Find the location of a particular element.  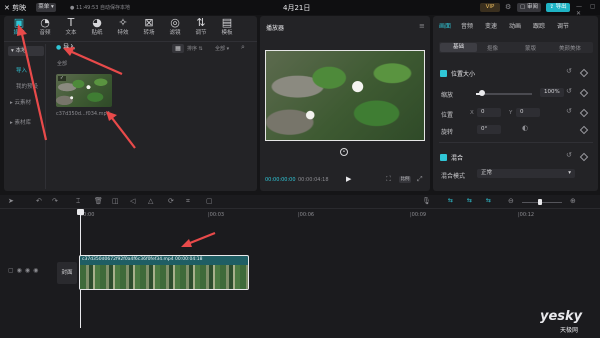

watermark-brand: yesky is located at coordinates (561, 316).